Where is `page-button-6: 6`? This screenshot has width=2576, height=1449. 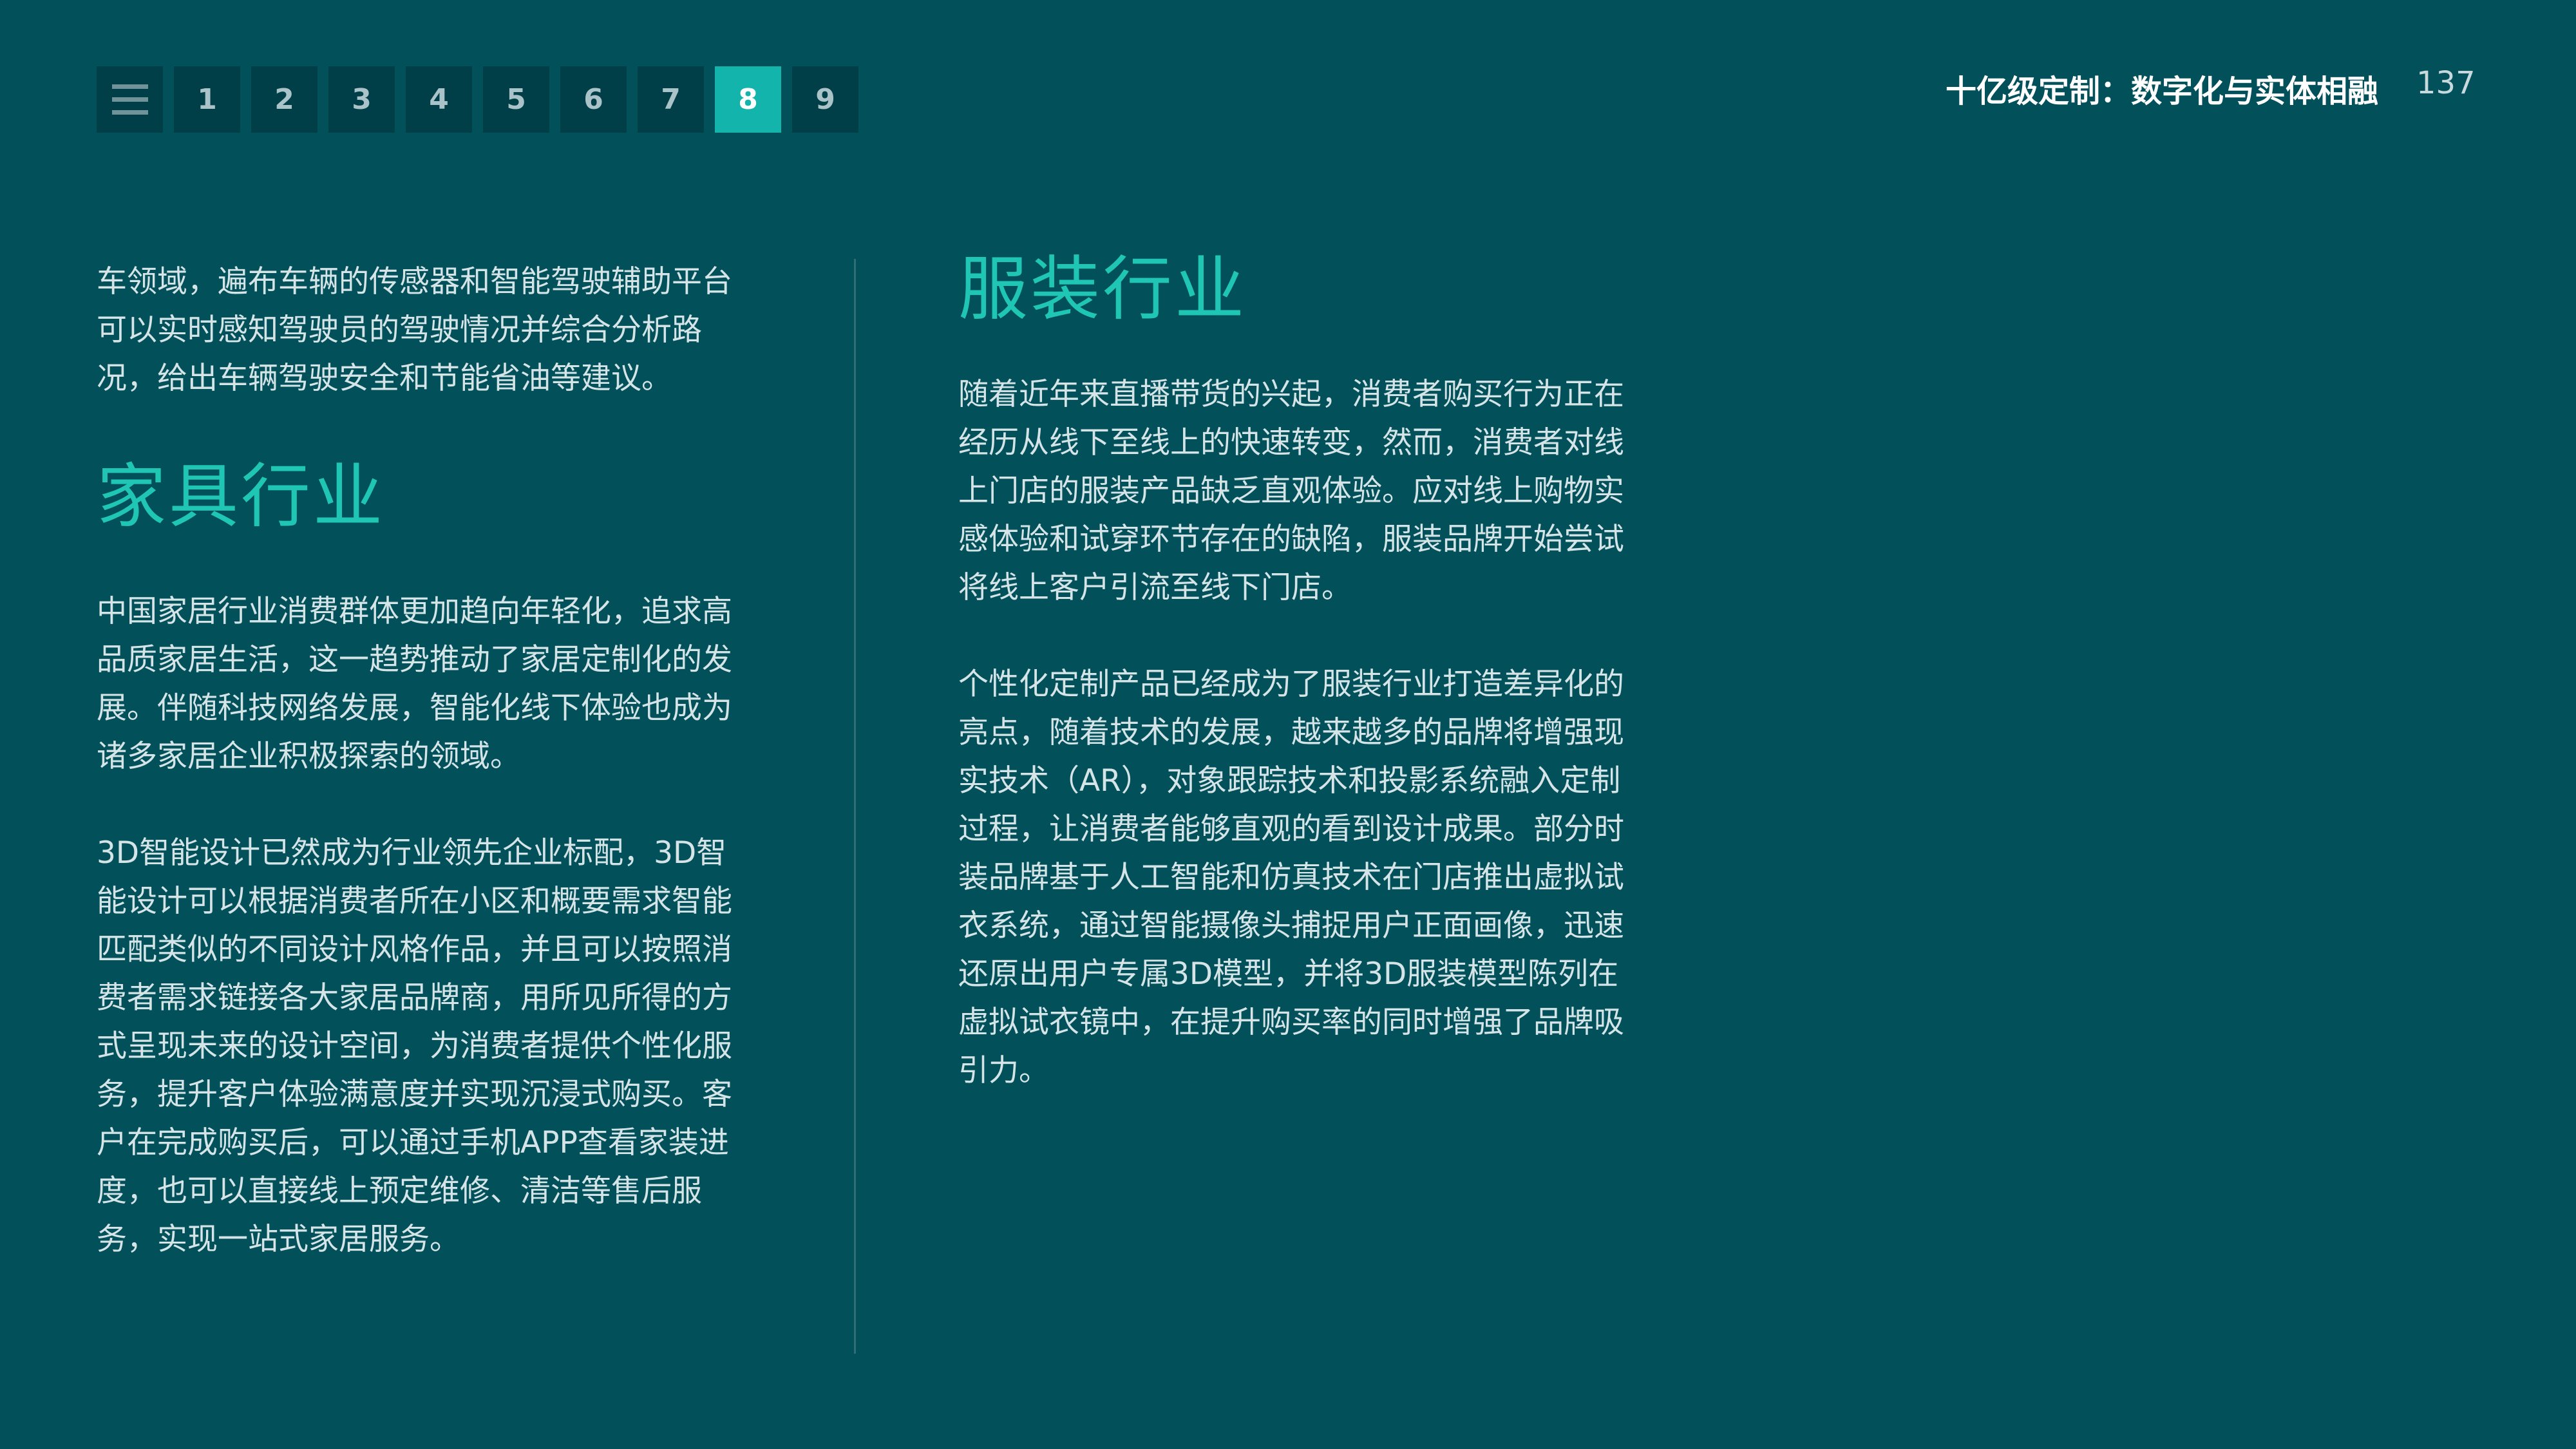 page-button-6: 6 is located at coordinates (593, 100).